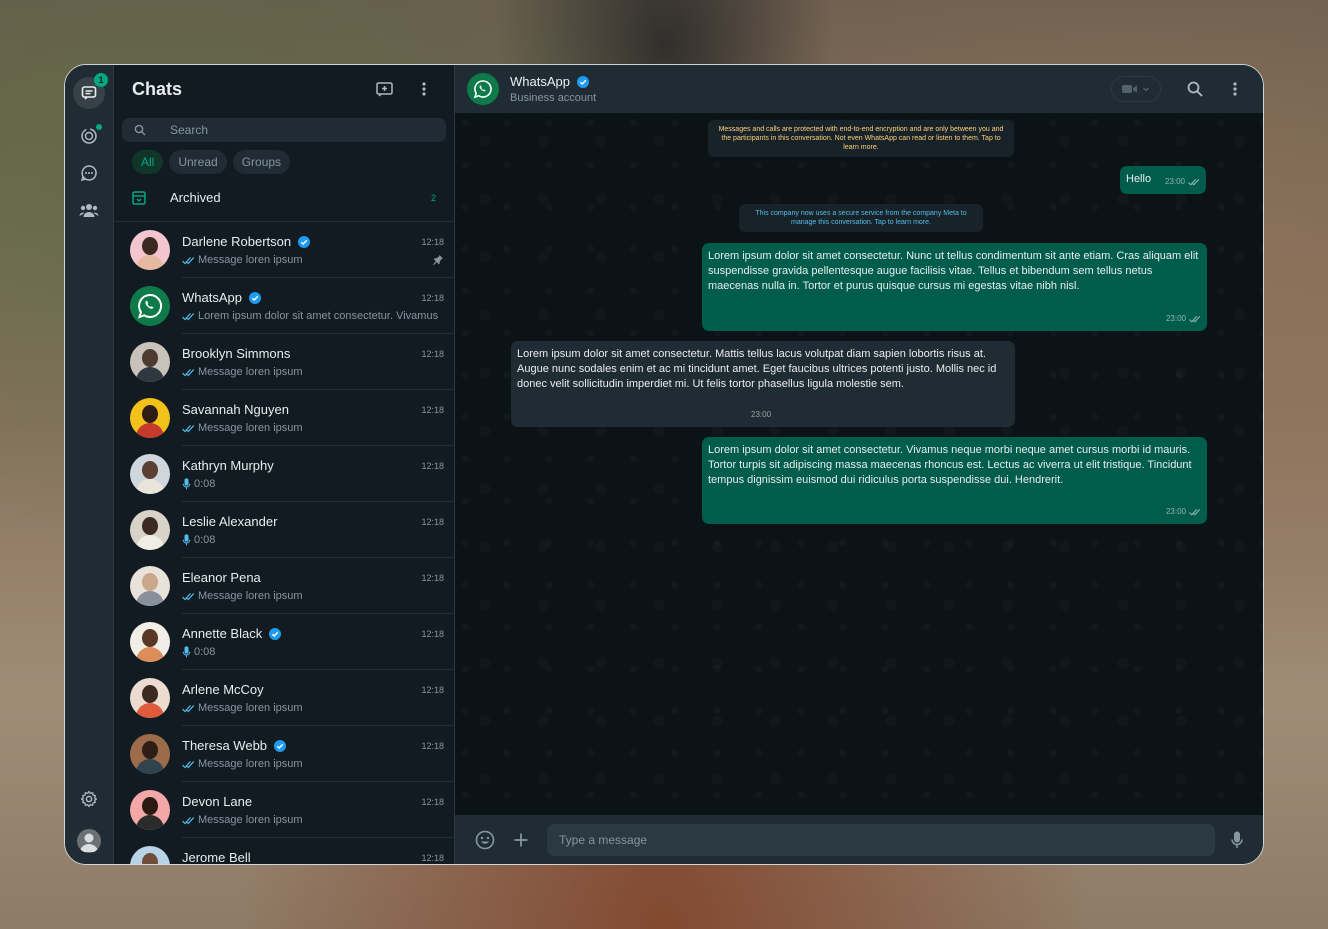  What do you see at coordinates (810, 89) in the screenshot?
I see `conversation-info: WhatsApp Business account` at bounding box center [810, 89].